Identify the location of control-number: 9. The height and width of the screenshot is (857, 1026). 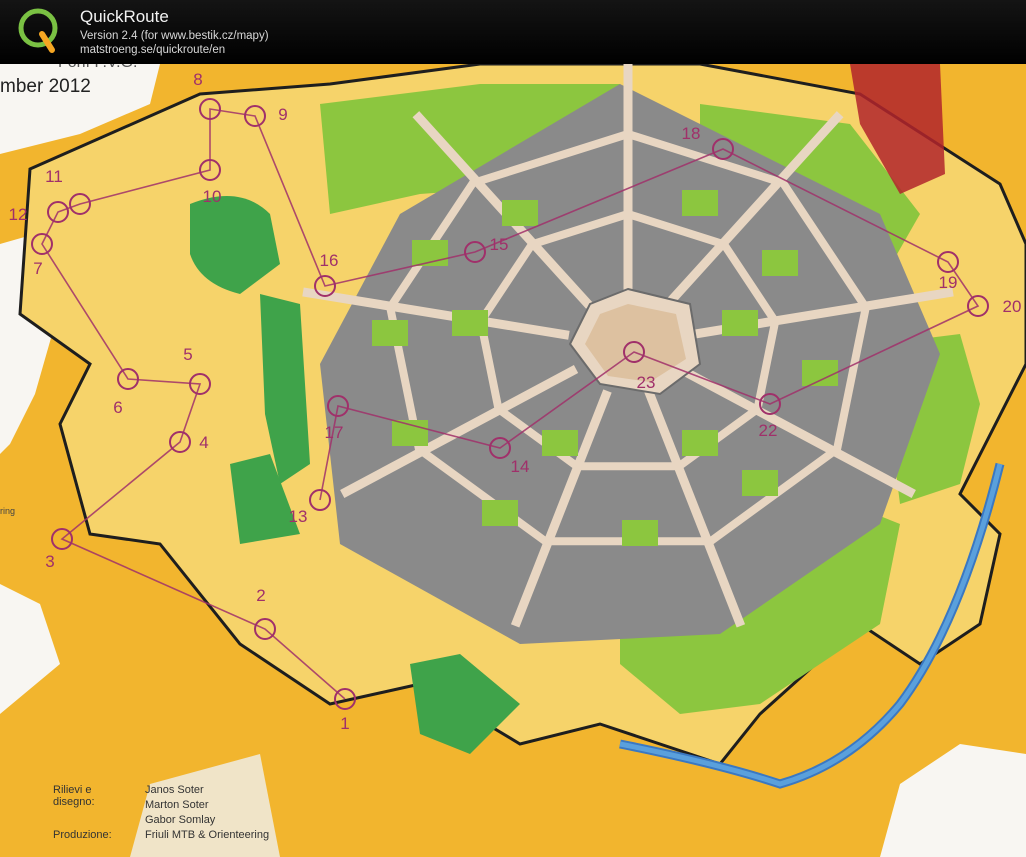
(282, 114).